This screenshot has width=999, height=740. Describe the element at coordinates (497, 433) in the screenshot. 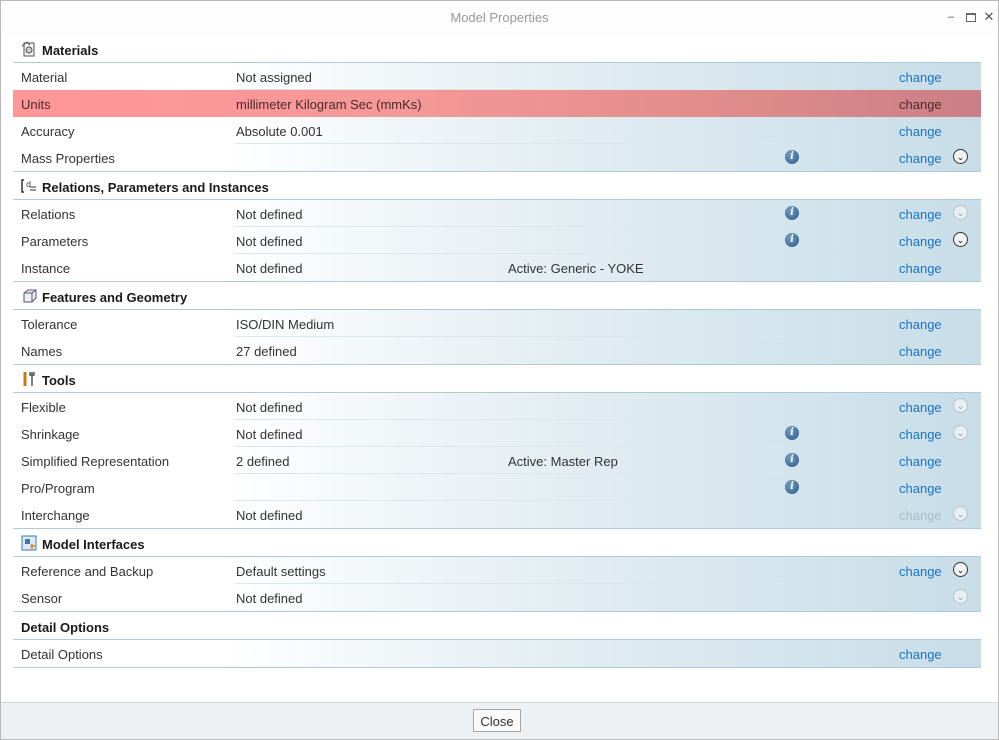

I see `row-shrinkage: Shrinkage Not defined i change ⌄` at that location.